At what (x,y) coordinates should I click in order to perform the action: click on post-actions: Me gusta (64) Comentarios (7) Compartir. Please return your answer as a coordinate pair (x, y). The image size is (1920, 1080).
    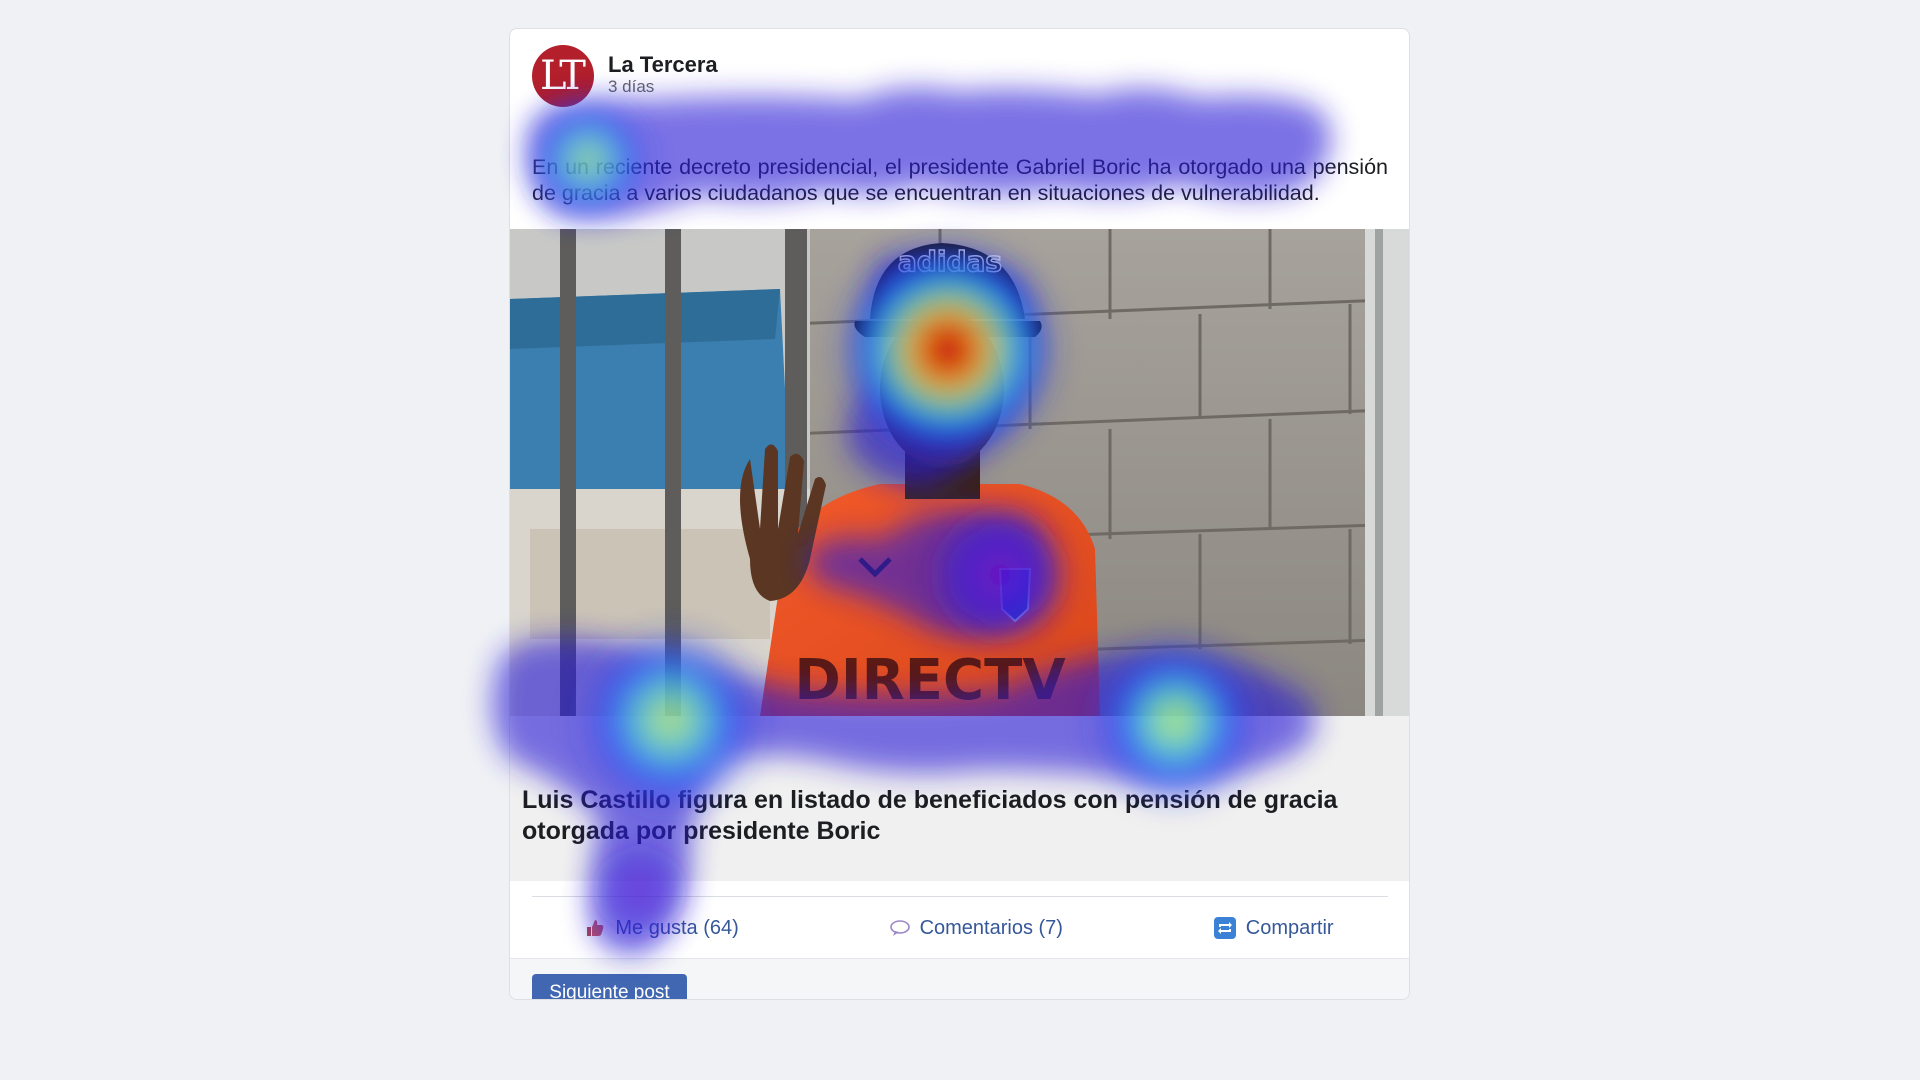
    Looking at the image, I should click on (959, 928).